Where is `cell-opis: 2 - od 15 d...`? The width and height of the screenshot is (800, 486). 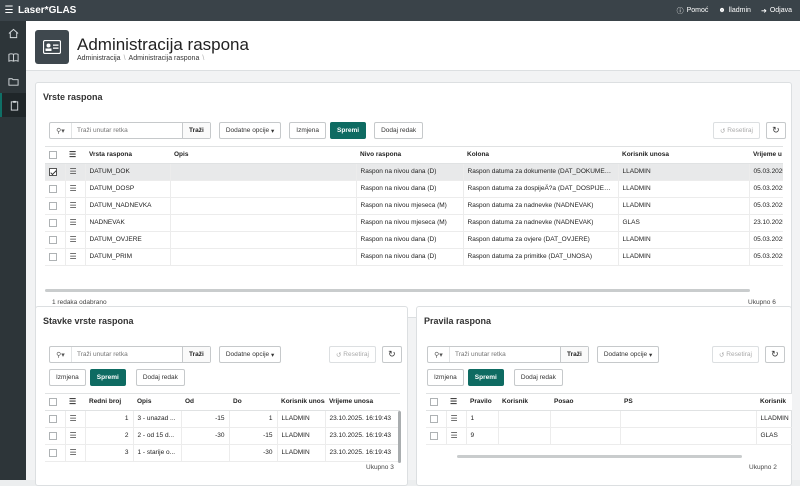 cell-opis: 2 - od 15 d... is located at coordinates (157, 436).